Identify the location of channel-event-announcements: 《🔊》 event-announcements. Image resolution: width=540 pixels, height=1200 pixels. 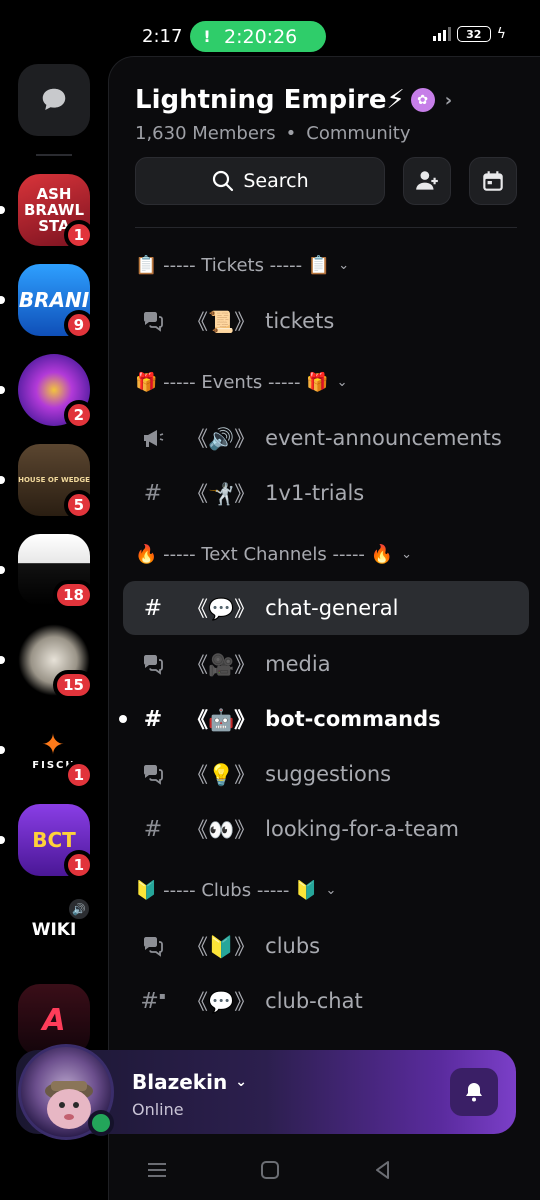
(326, 438).